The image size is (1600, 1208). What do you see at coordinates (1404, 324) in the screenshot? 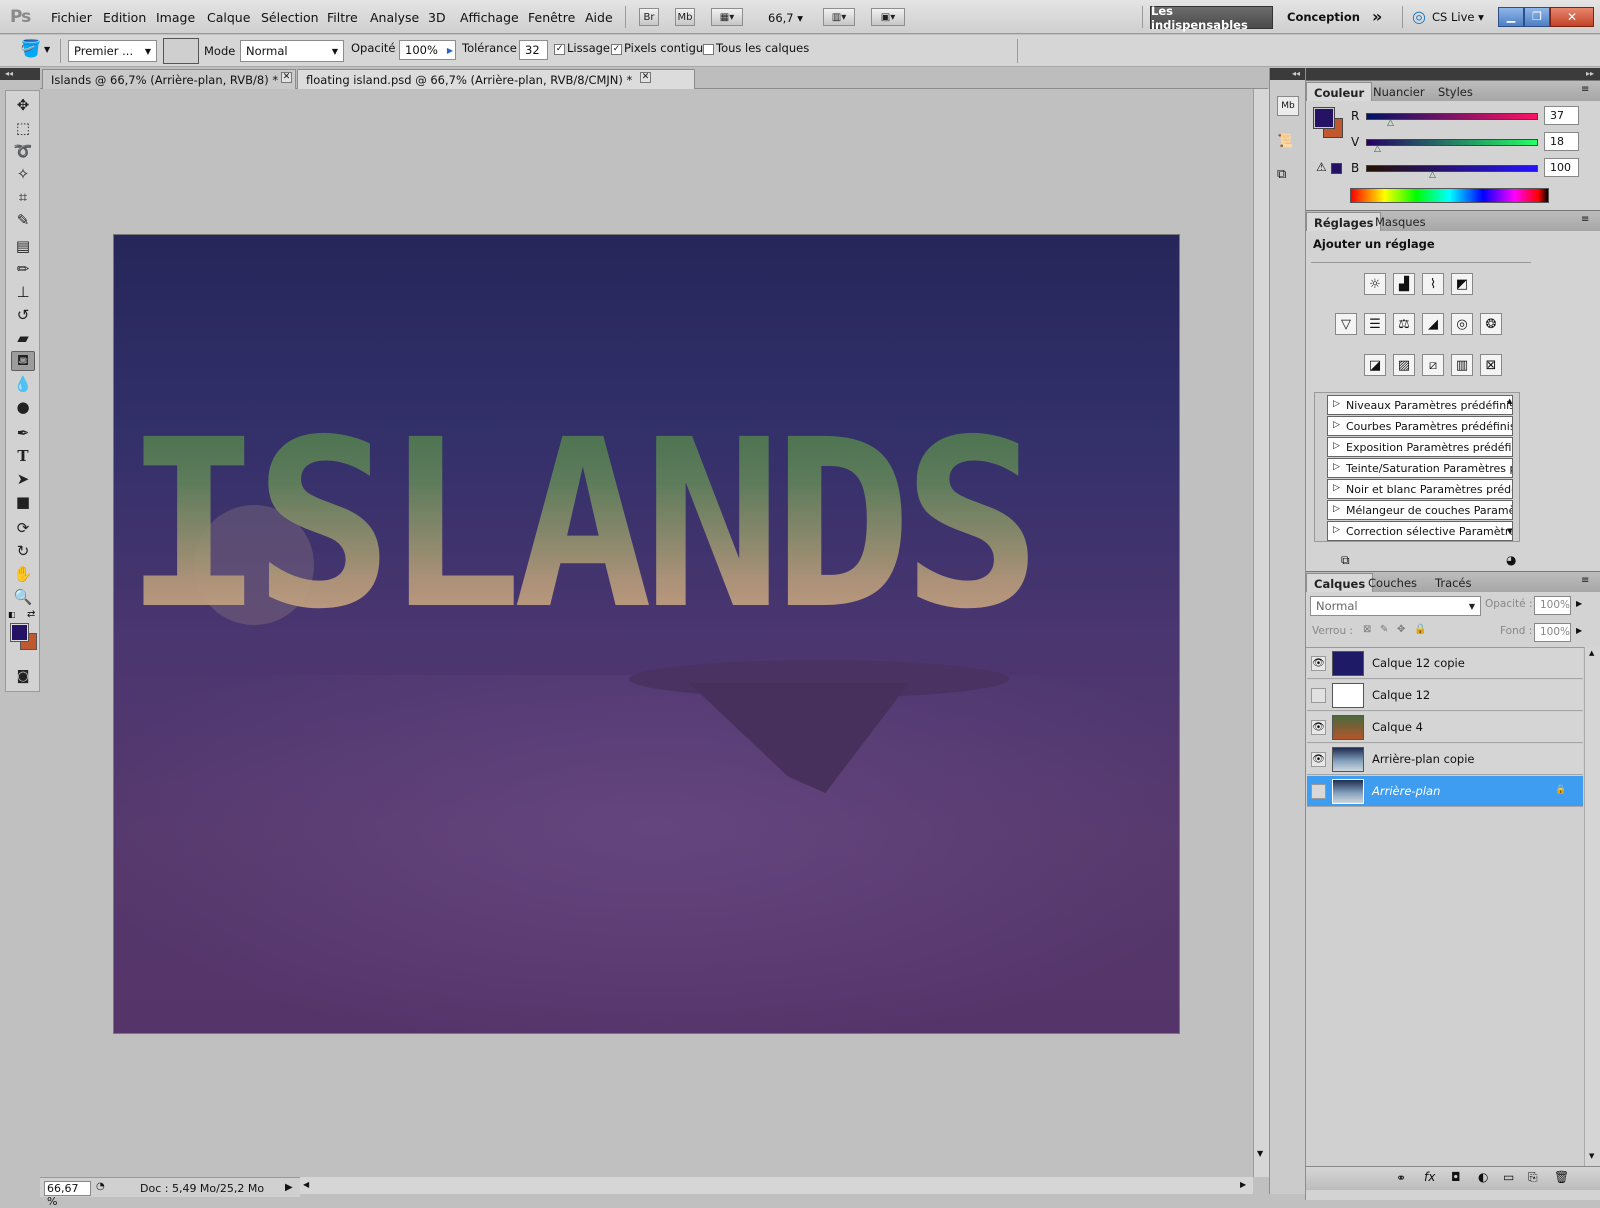
I see `color-balance-icon: ⚖` at bounding box center [1404, 324].